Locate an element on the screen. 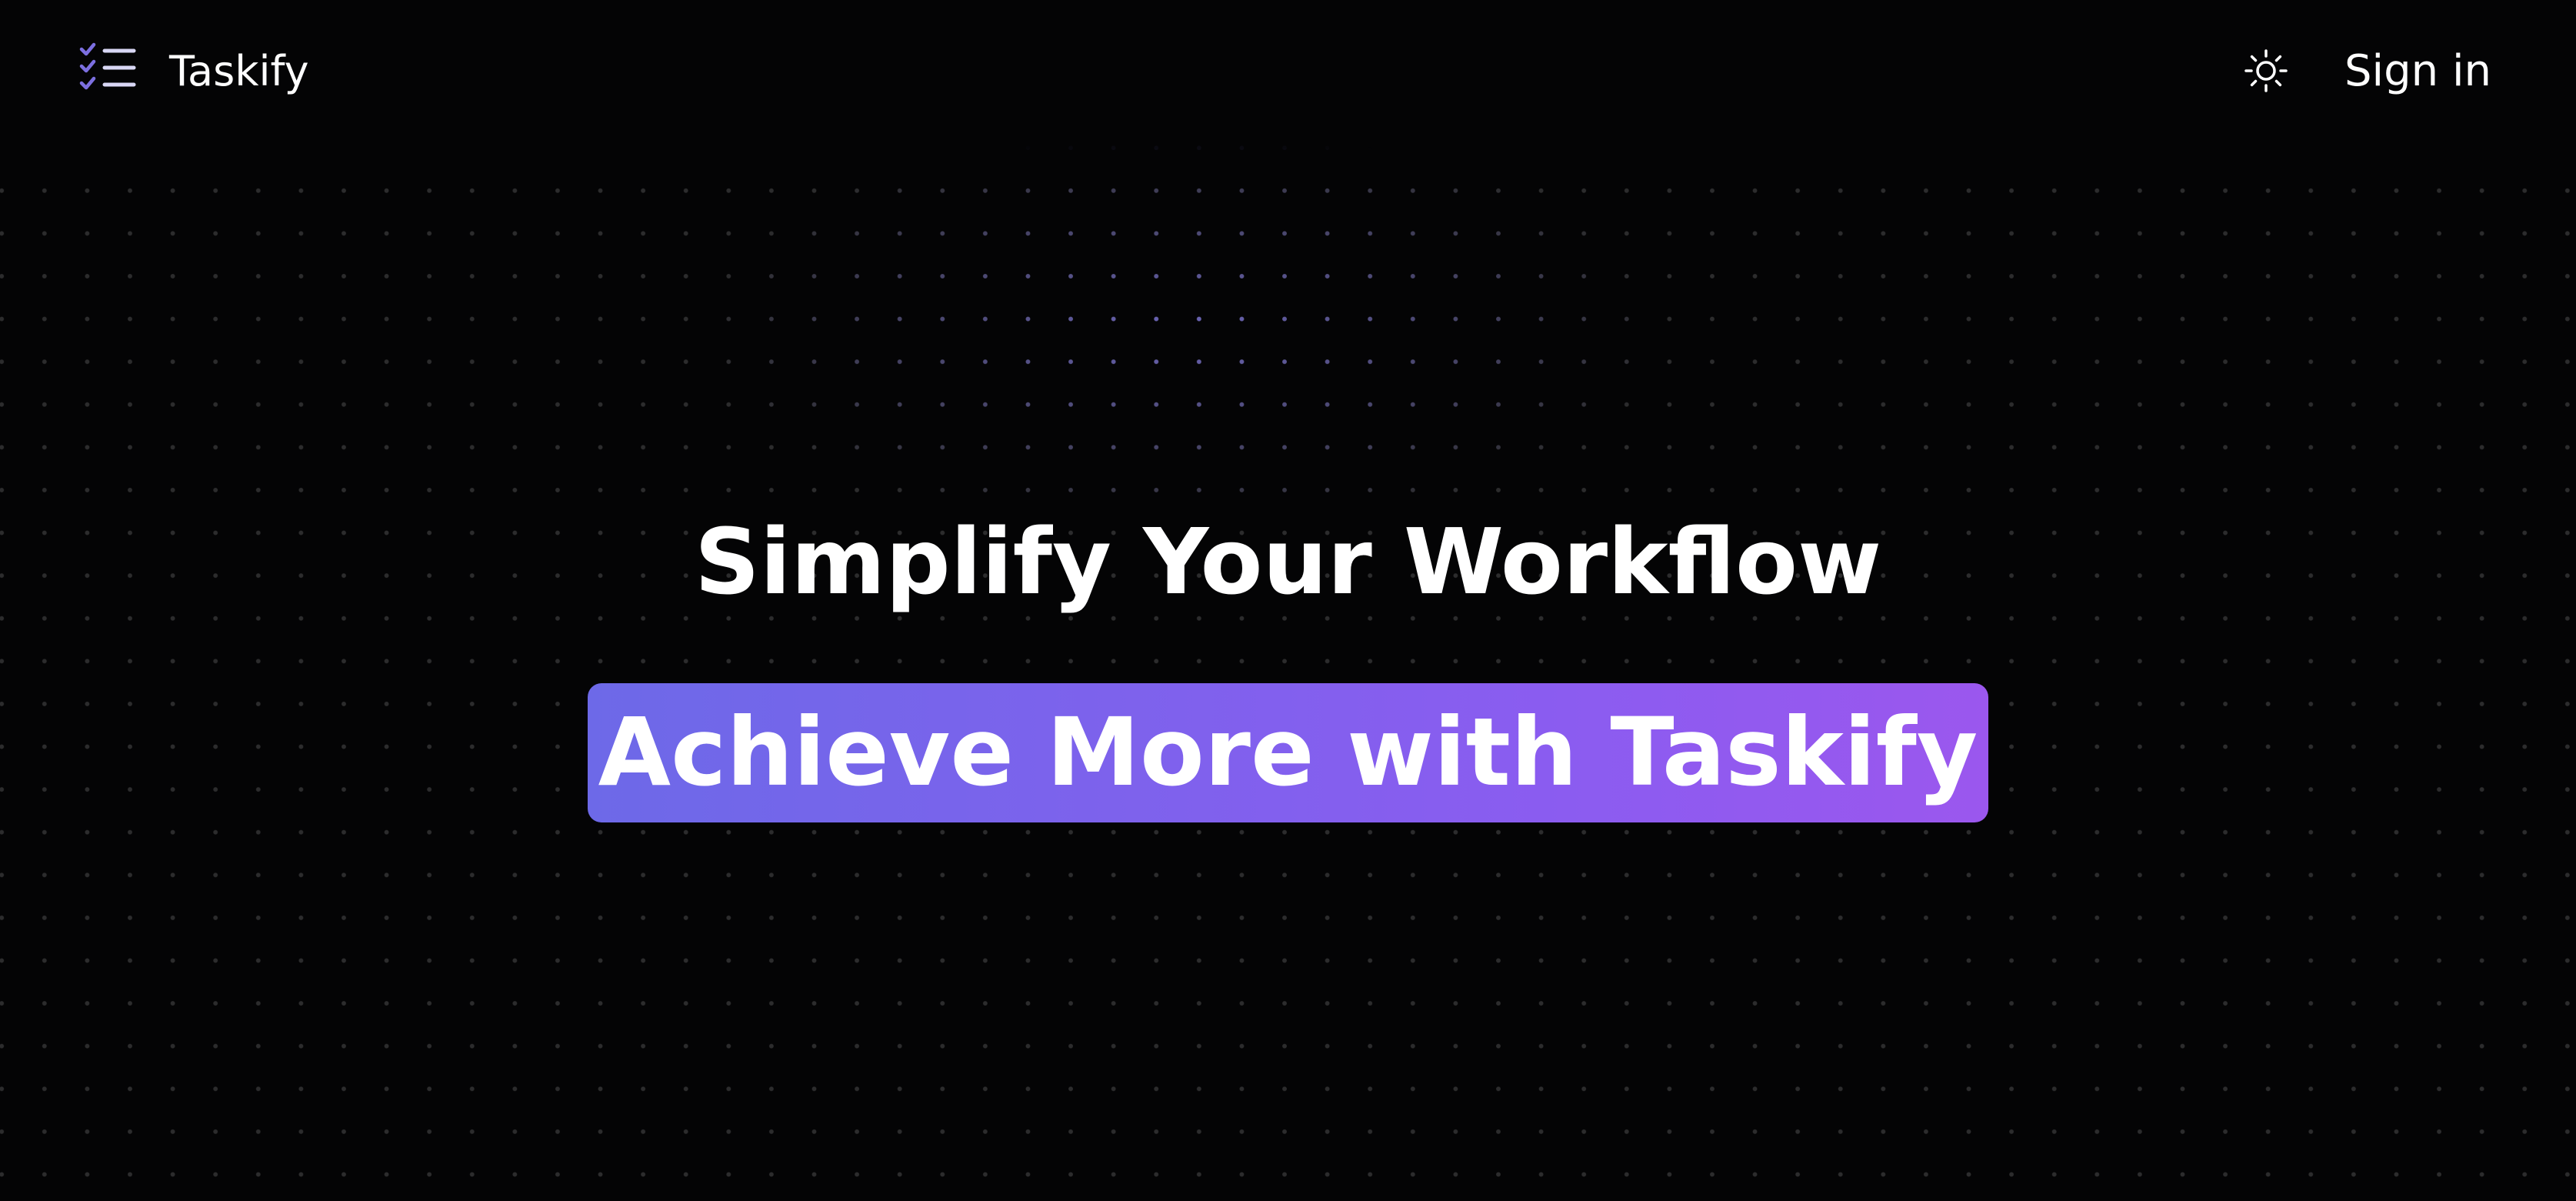  brand-logo-link: Taskify is located at coordinates (193, 71).